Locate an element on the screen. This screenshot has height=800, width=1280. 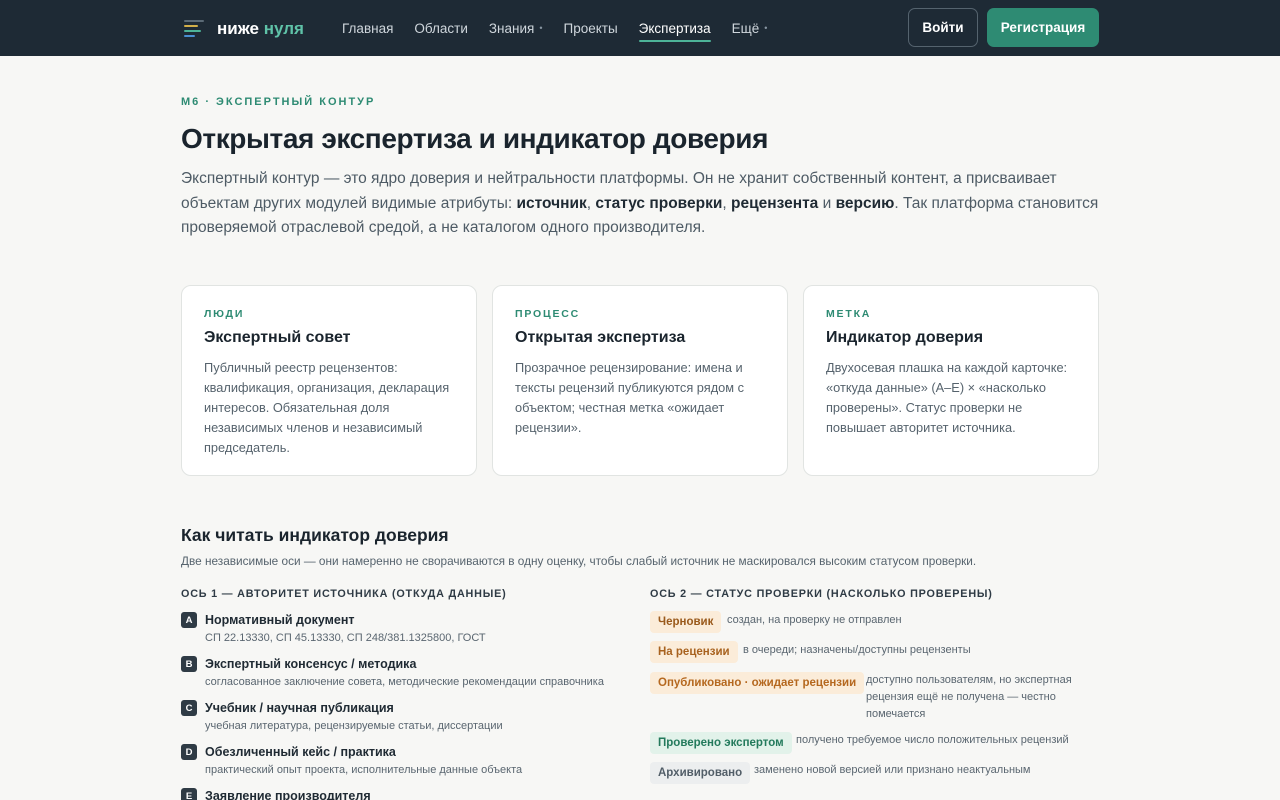
status-badge-published-pending: Опубликовано · ожидает рецензии is located at coordinates (757, 683).